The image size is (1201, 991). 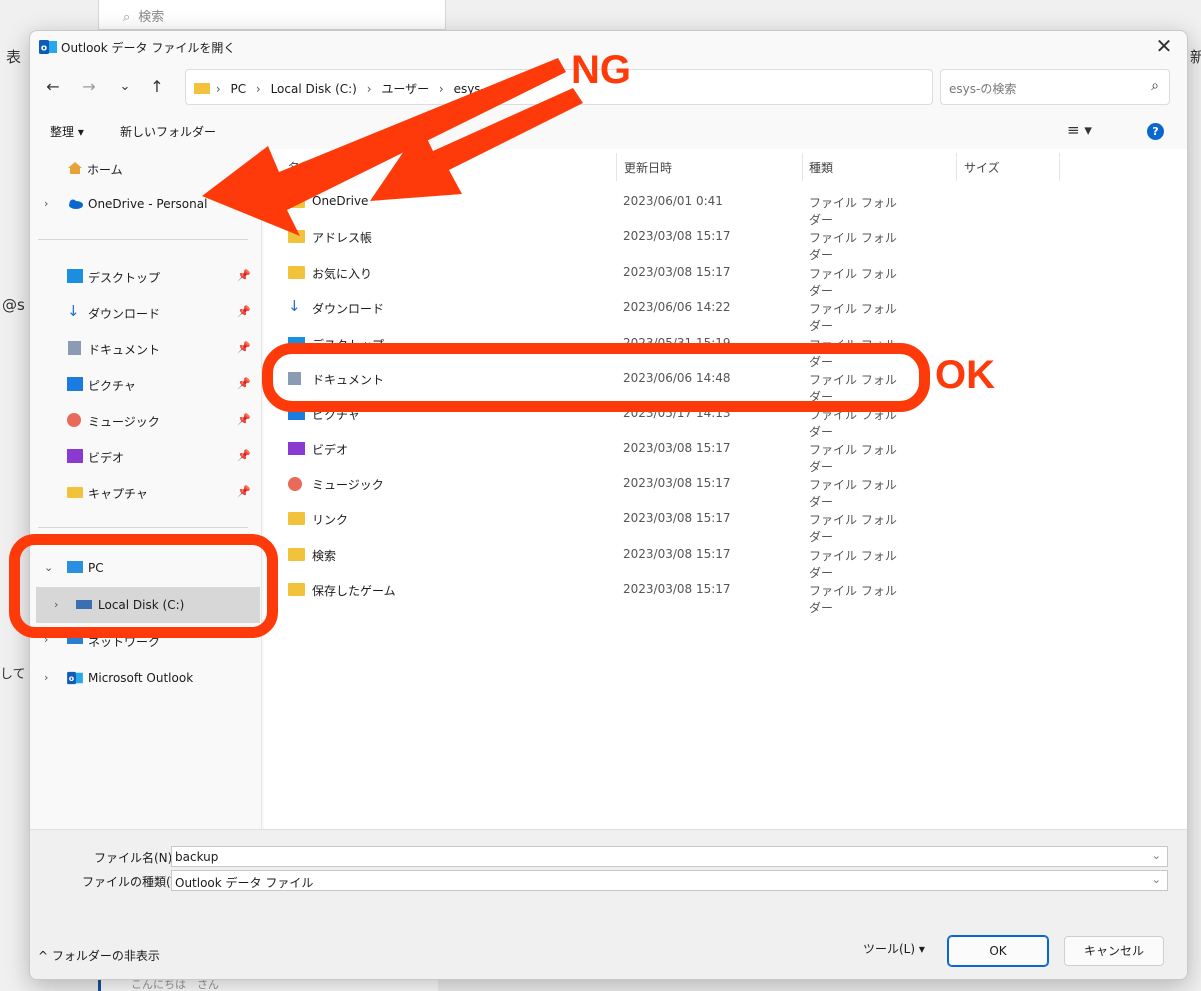 I want to click on file-row: 検索 2023/03/08 15:17 ファイル フォルダー, so click(x=587, y=558).